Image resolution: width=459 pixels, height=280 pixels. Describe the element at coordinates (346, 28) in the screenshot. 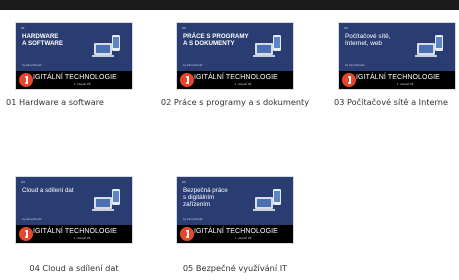

I see `slide-number: 03` at that location.